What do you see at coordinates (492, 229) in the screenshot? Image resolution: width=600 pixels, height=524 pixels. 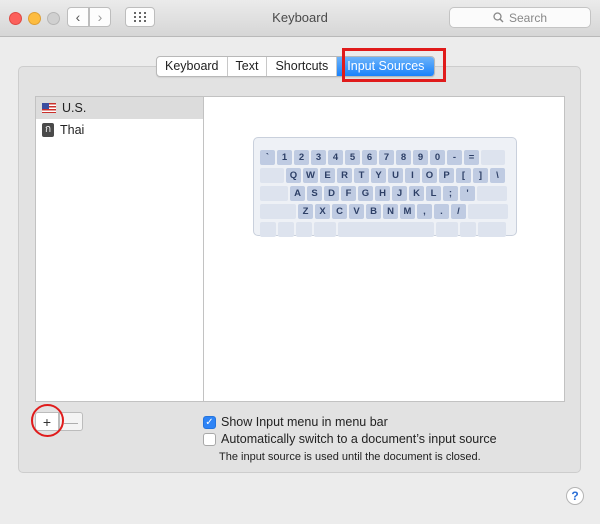 I see `arrow-keys` at bounding box center [492, 229].